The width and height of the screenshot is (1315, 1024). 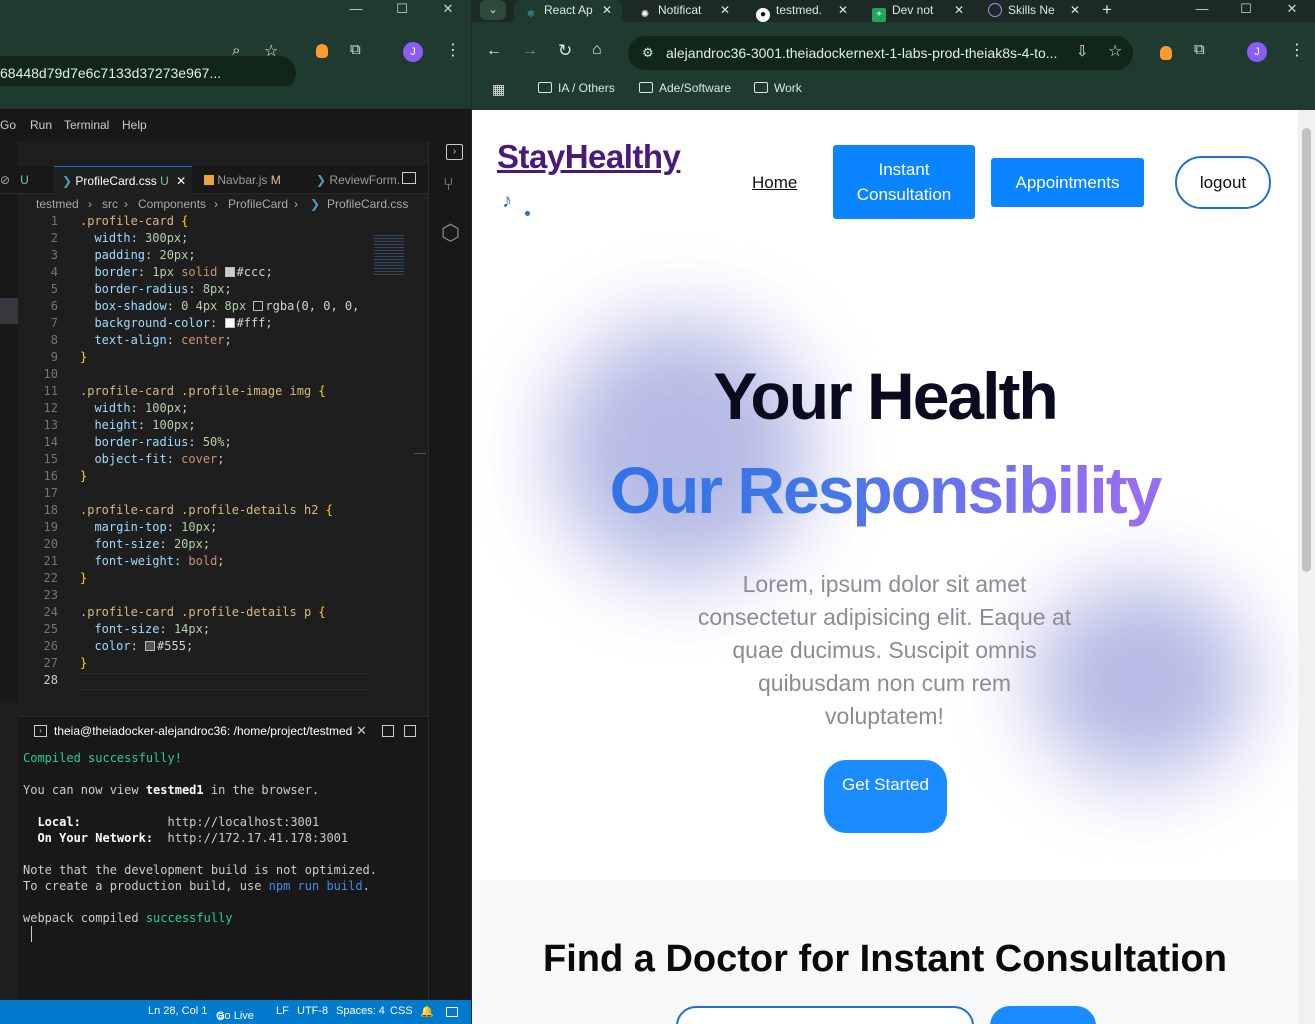 I want to click on bookmark-folder-work: Work, so click(x=778, y=88).